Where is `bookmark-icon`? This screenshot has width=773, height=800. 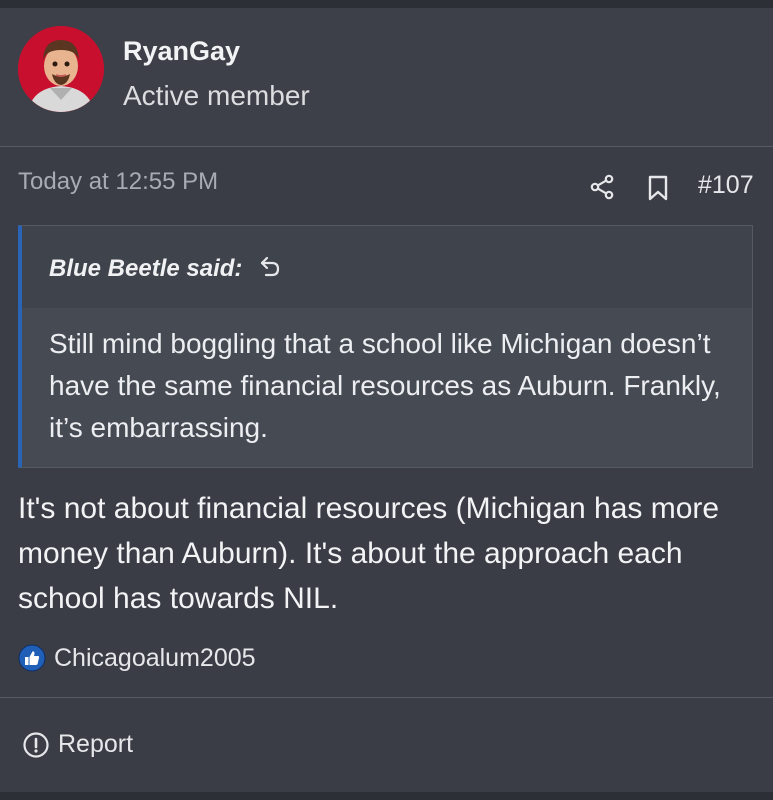
bookmark-icon is located at coordinates (658, 188).